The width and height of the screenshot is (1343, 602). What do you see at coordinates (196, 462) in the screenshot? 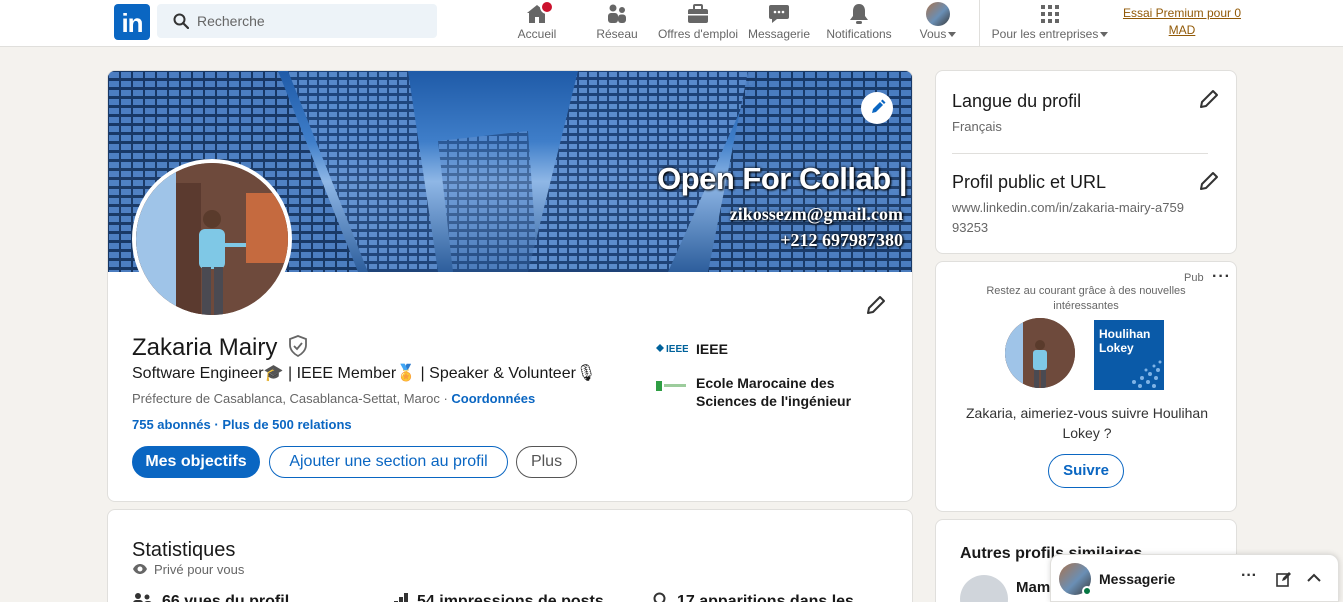
I see `goals-button: Mes objectifs` at bounding box center [196, 462].